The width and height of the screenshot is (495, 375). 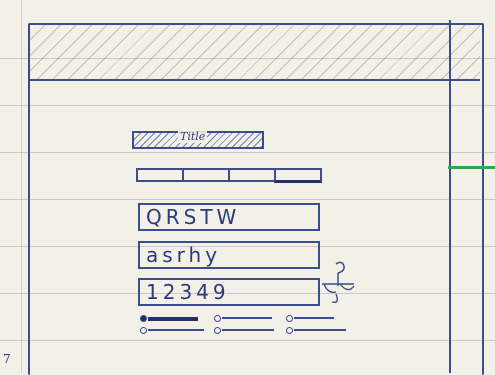 I want to click on slider-2-track, so click(x=247, y=318).